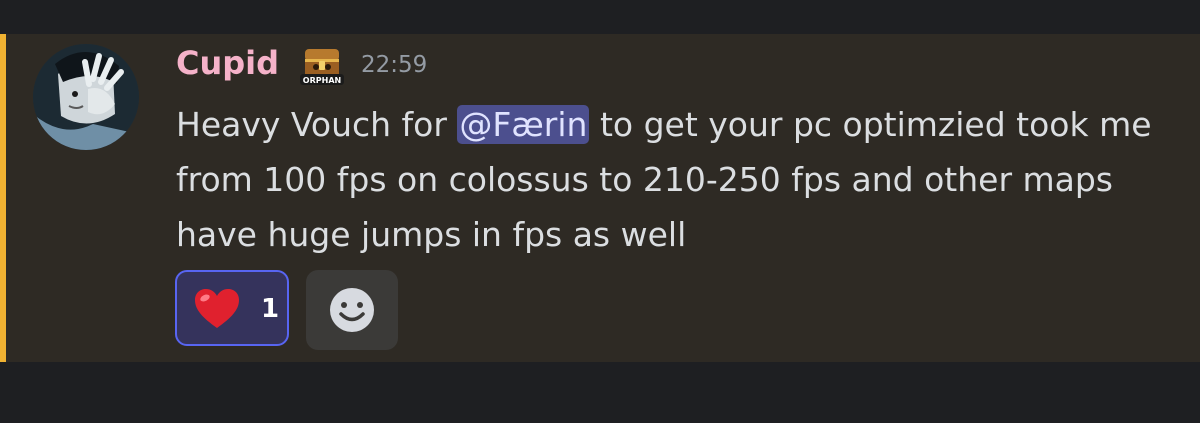 This screenshot has height=423, width=1200. I want to click on red-heart-icon, so click(217, 308).